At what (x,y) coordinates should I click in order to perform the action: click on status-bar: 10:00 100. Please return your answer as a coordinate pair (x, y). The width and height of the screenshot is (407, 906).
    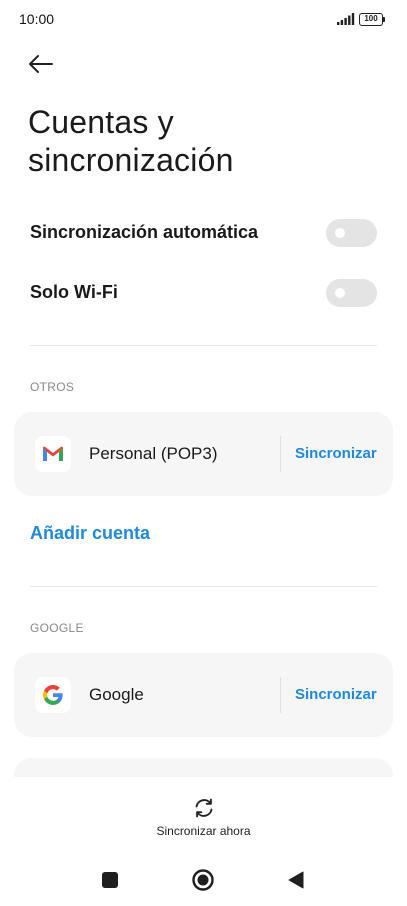
    Looking at the image, I should click on (203, 19).